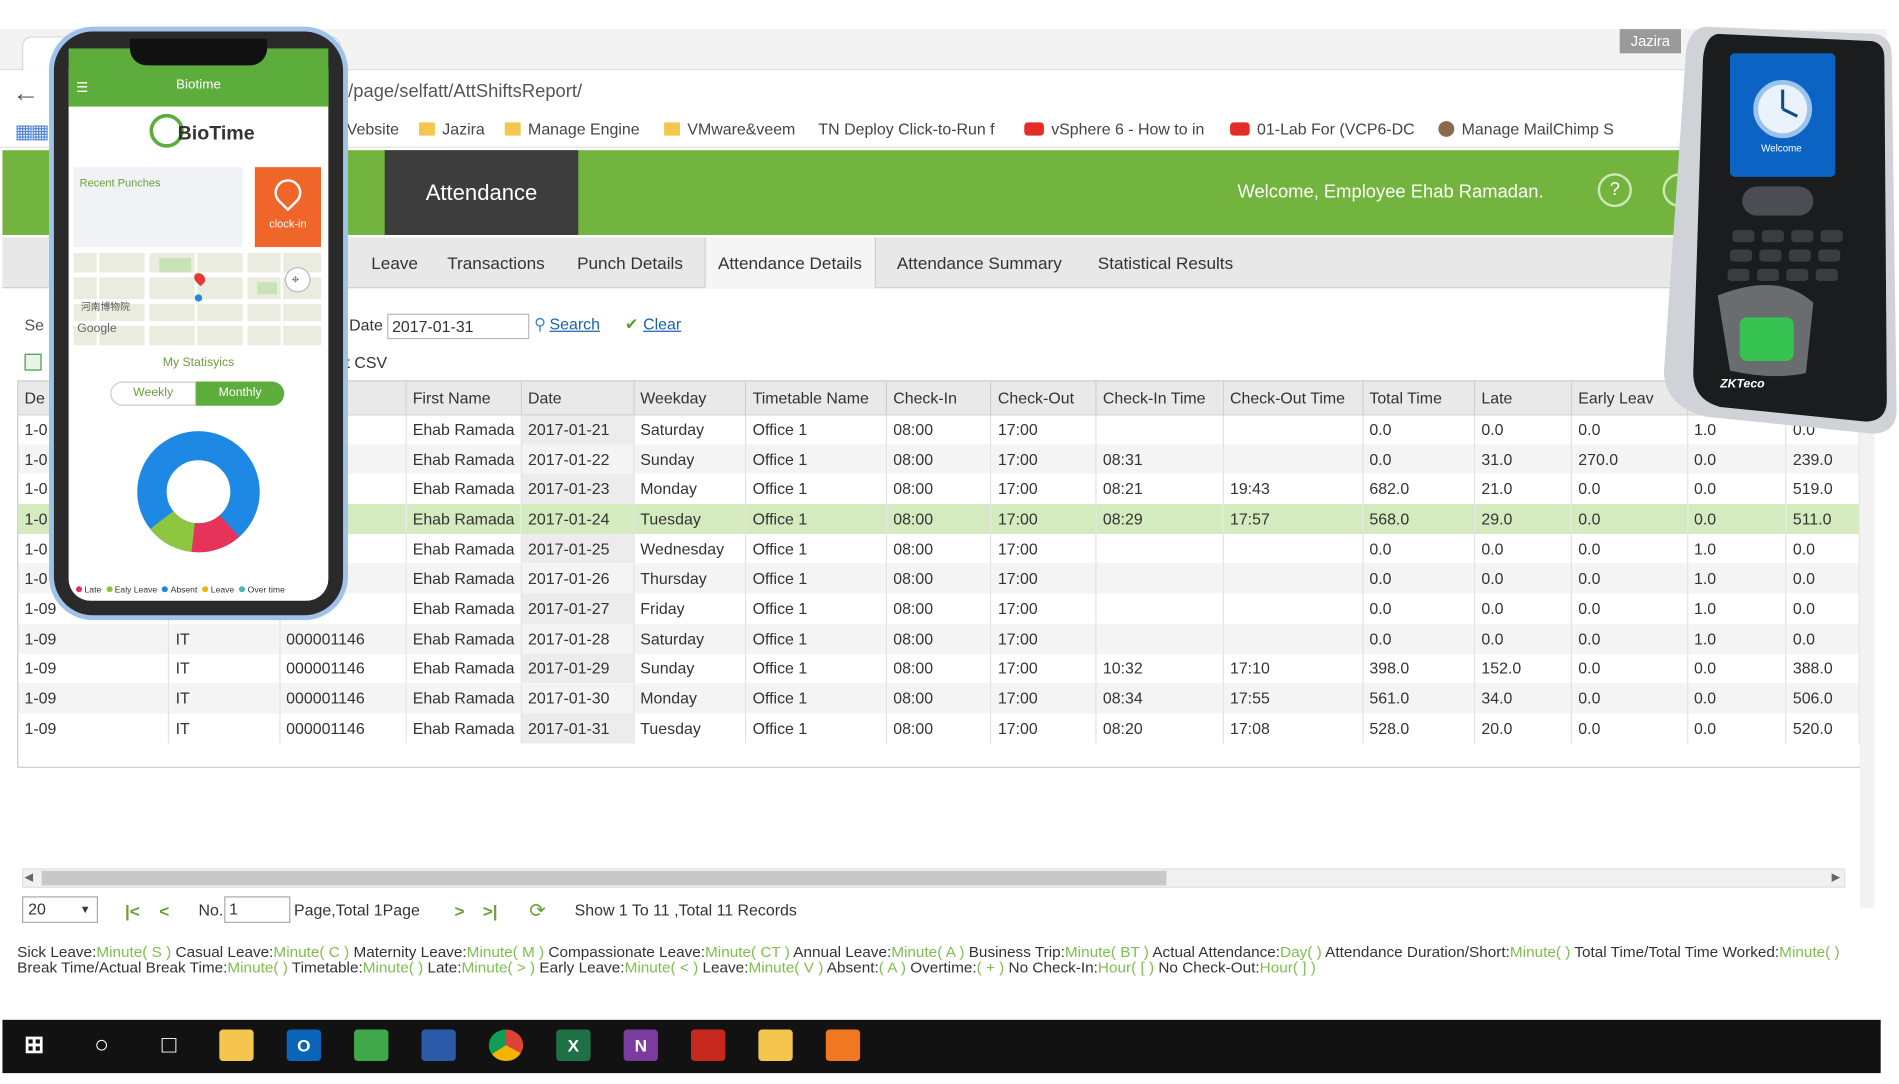 This screenshot has height=1084, width=1899. Describe the element at coordinates (481, 192) in the screenshot. I see `module-tab-attendance: Attendance` at that location.